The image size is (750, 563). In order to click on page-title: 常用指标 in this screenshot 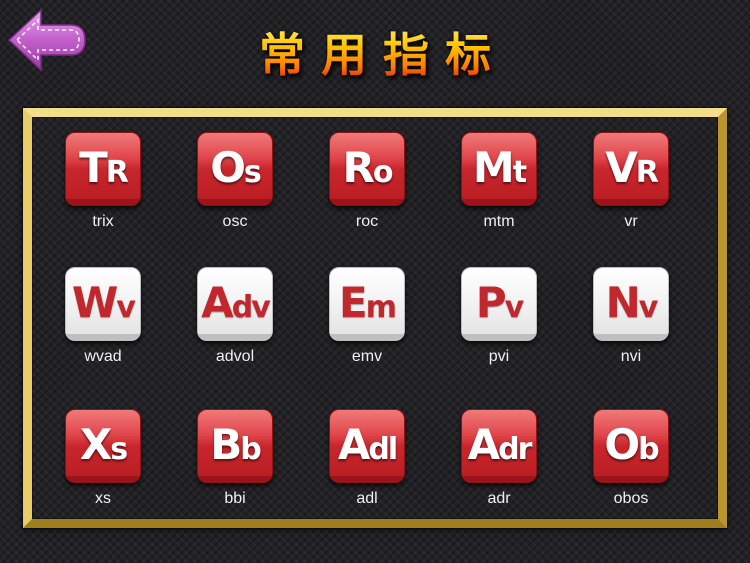, I will do `click(375, 52)`.